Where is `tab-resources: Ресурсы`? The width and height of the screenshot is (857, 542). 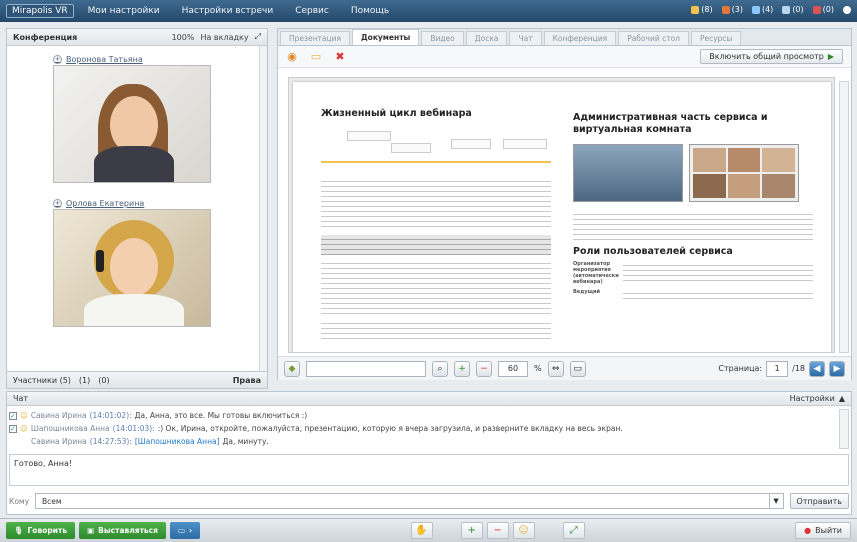
tab-resources: Ресурсы is located at coordinates (716, 38).